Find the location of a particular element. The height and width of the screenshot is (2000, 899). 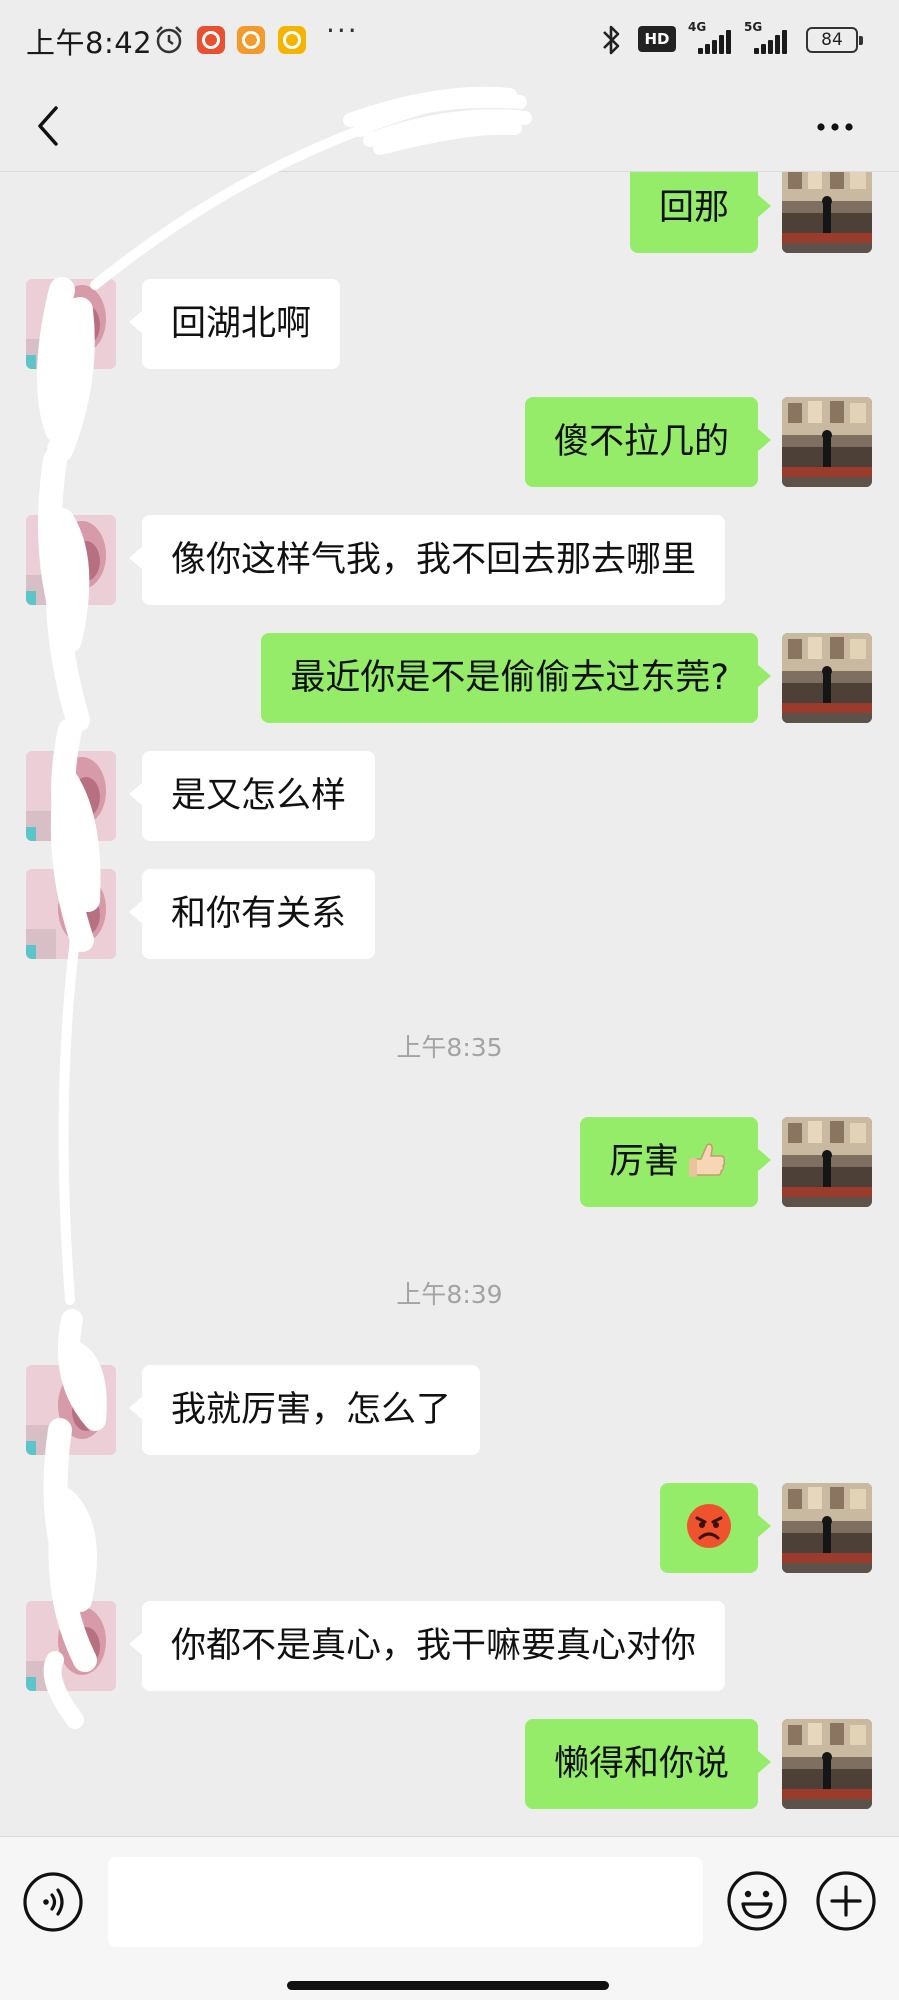

message-bubble: 厉害 is located at coordinates (675, 1162).